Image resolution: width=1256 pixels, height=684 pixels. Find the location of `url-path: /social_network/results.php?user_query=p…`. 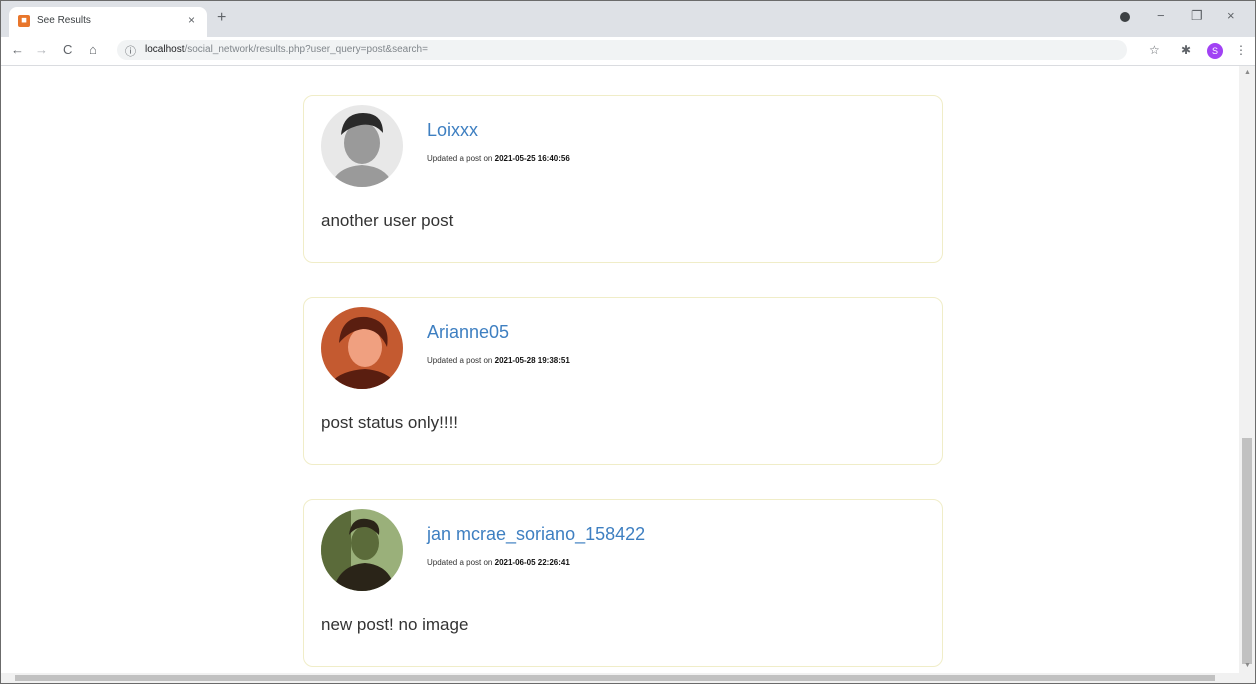

url-path: /social_network/results.php?user_query=p… is located at coordinates (306, 49).